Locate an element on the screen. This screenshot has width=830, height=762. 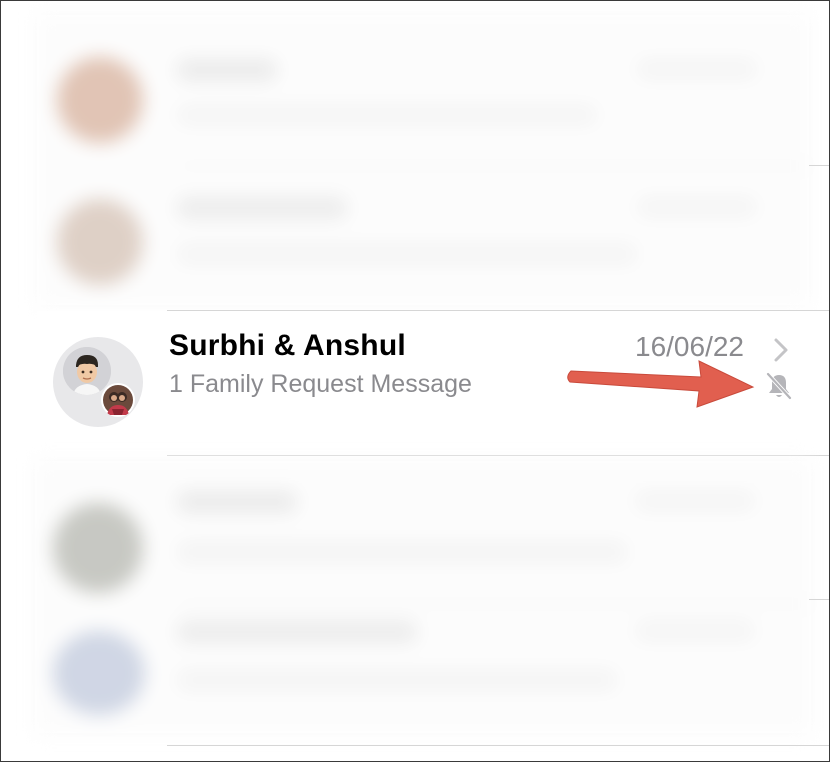
conversation-title: Surbhi & Anshul is located at coordinates (287, 345).